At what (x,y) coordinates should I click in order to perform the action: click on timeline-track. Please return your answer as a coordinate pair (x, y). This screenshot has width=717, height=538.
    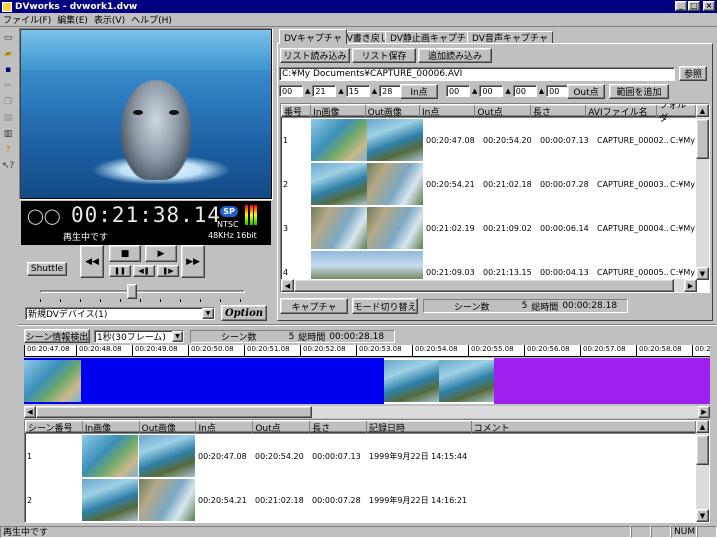
    Looking at the image, I should click on (367, 381).